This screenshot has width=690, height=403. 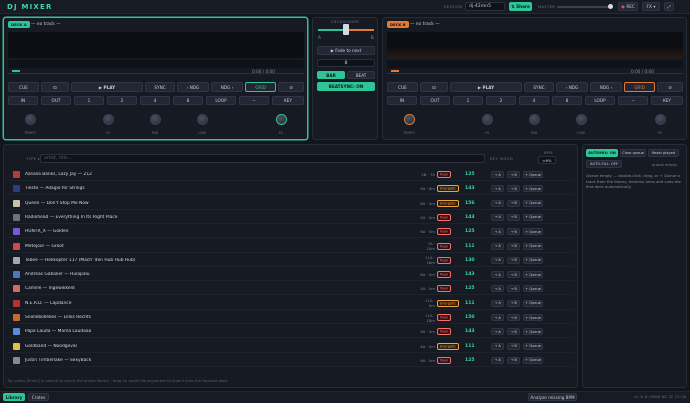 I want to click on deck-a-loop-4-button: 4, so click(x=155, y=100).